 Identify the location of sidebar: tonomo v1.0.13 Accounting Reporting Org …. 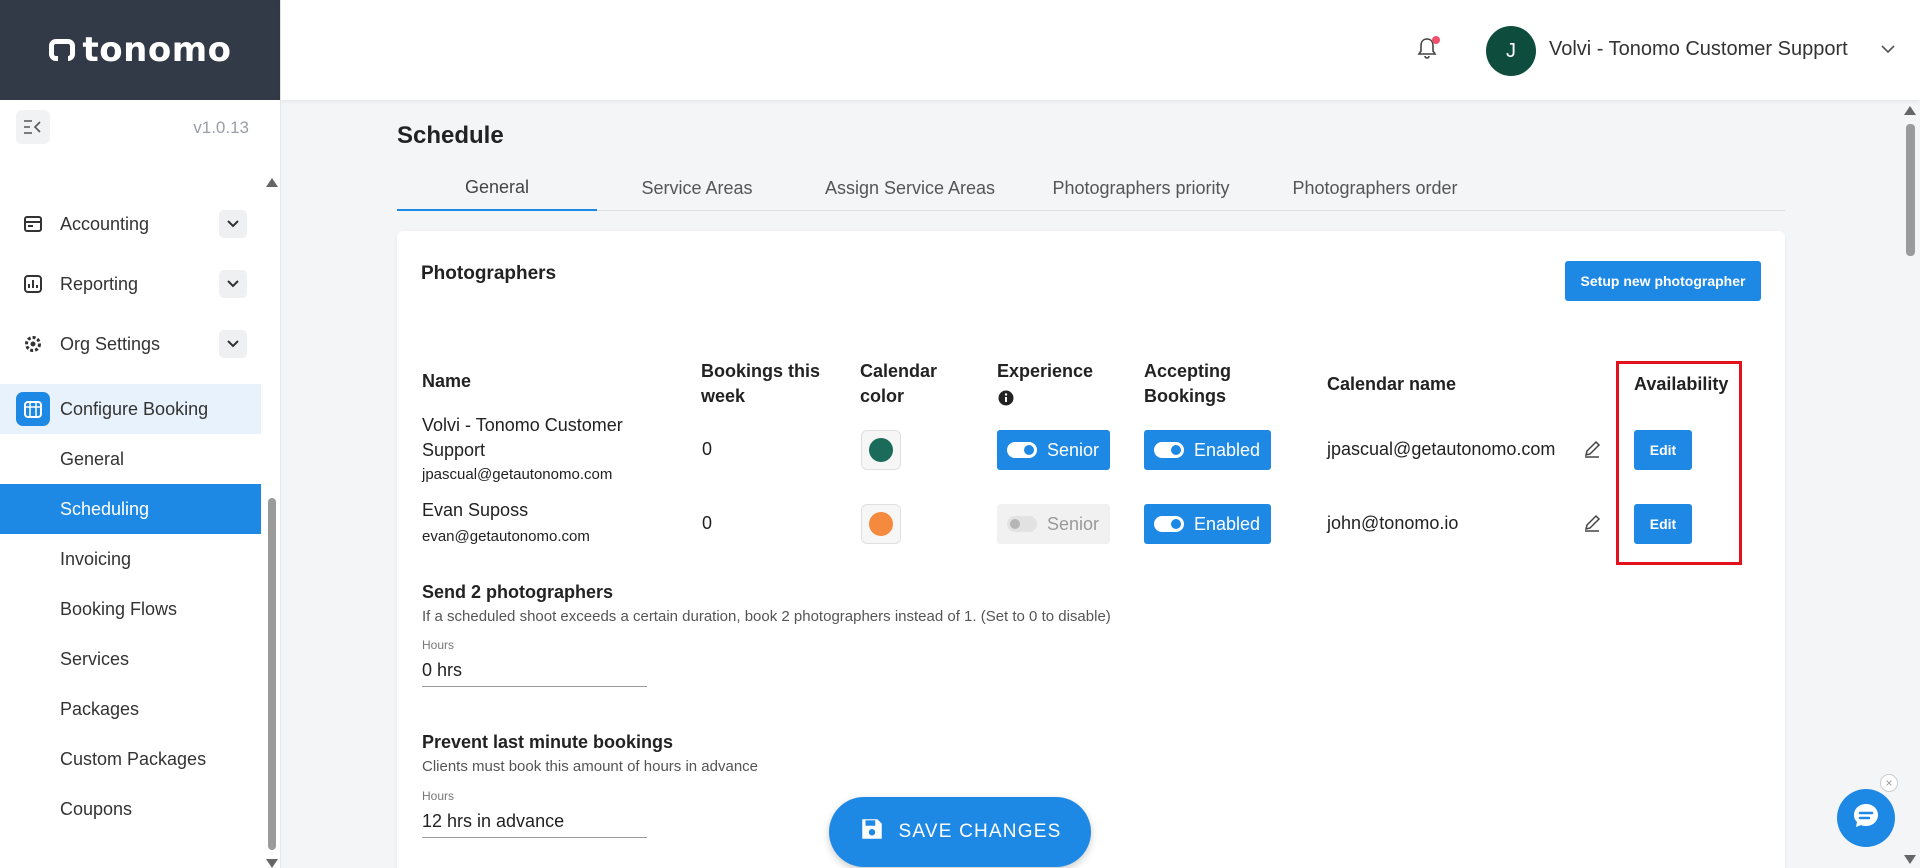
(140, 434).